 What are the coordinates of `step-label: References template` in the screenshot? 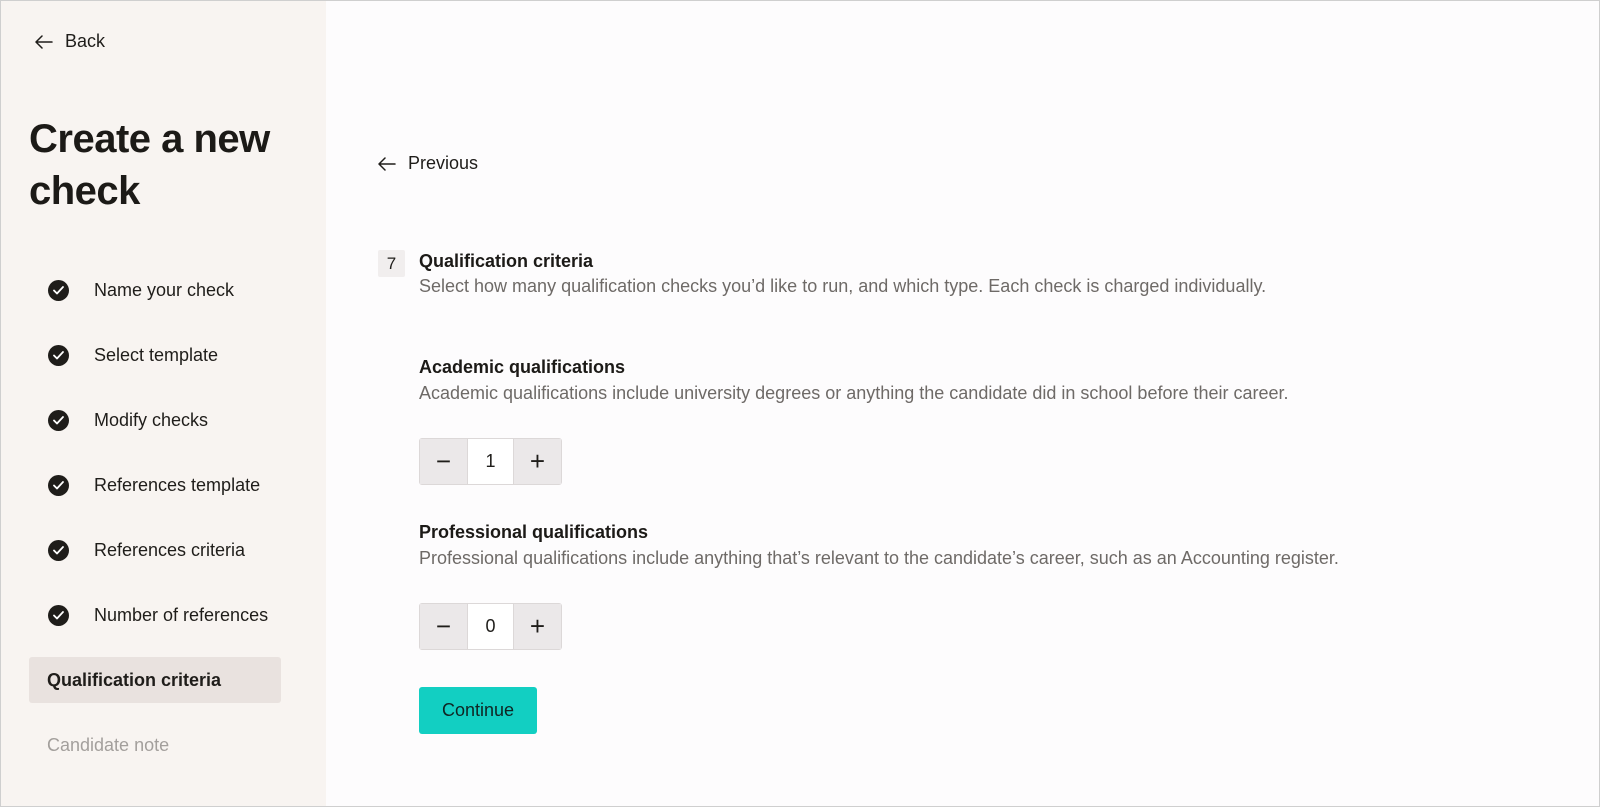 It's located at (177, 484).